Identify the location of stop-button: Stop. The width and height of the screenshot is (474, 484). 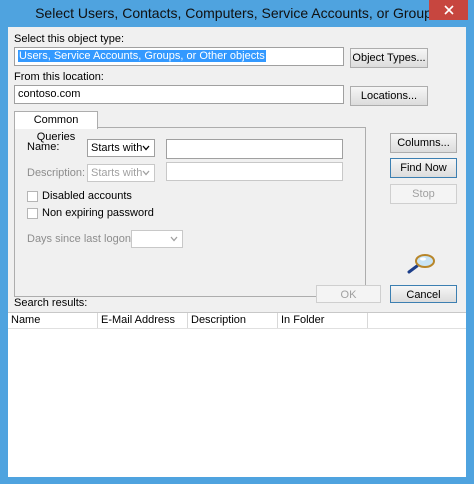
(423, 194).